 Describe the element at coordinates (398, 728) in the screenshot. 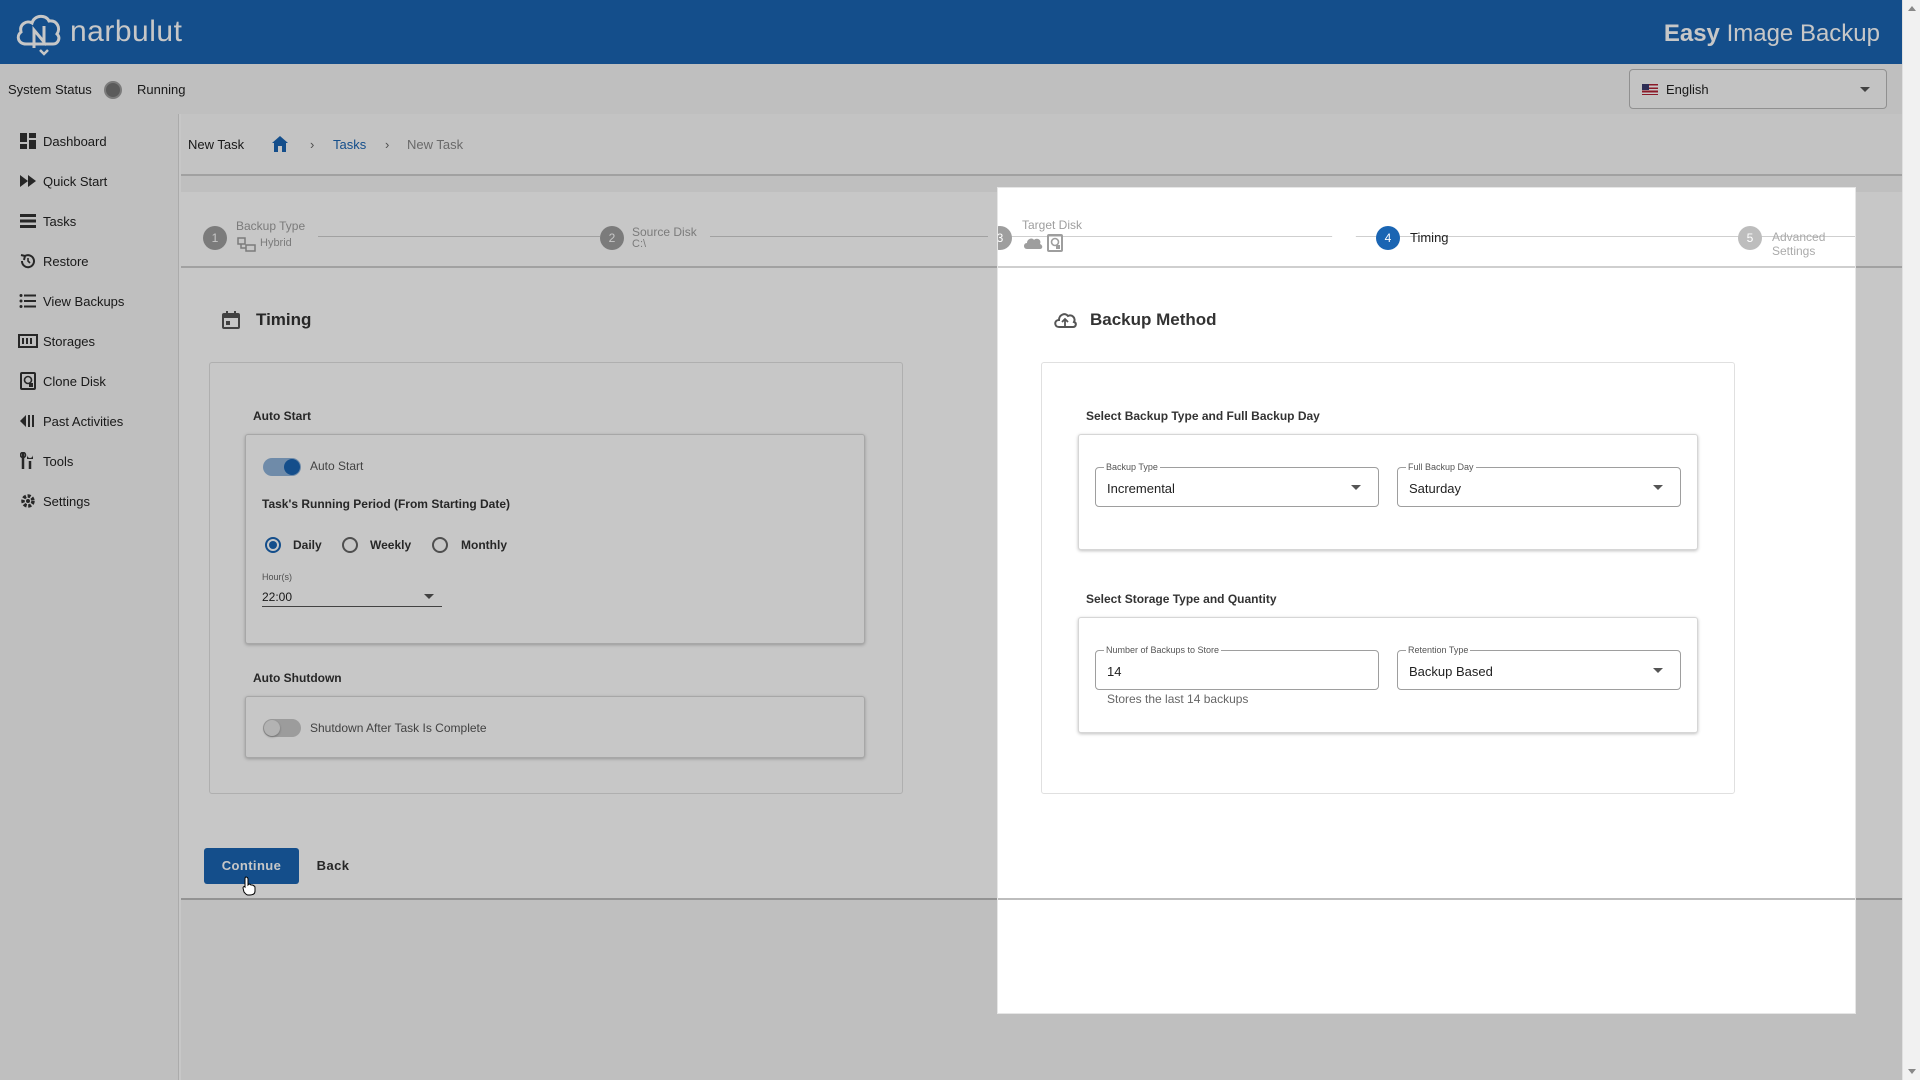

I see `shutdown-toggle-label: Shutdown After Task Is Complete` at that location.